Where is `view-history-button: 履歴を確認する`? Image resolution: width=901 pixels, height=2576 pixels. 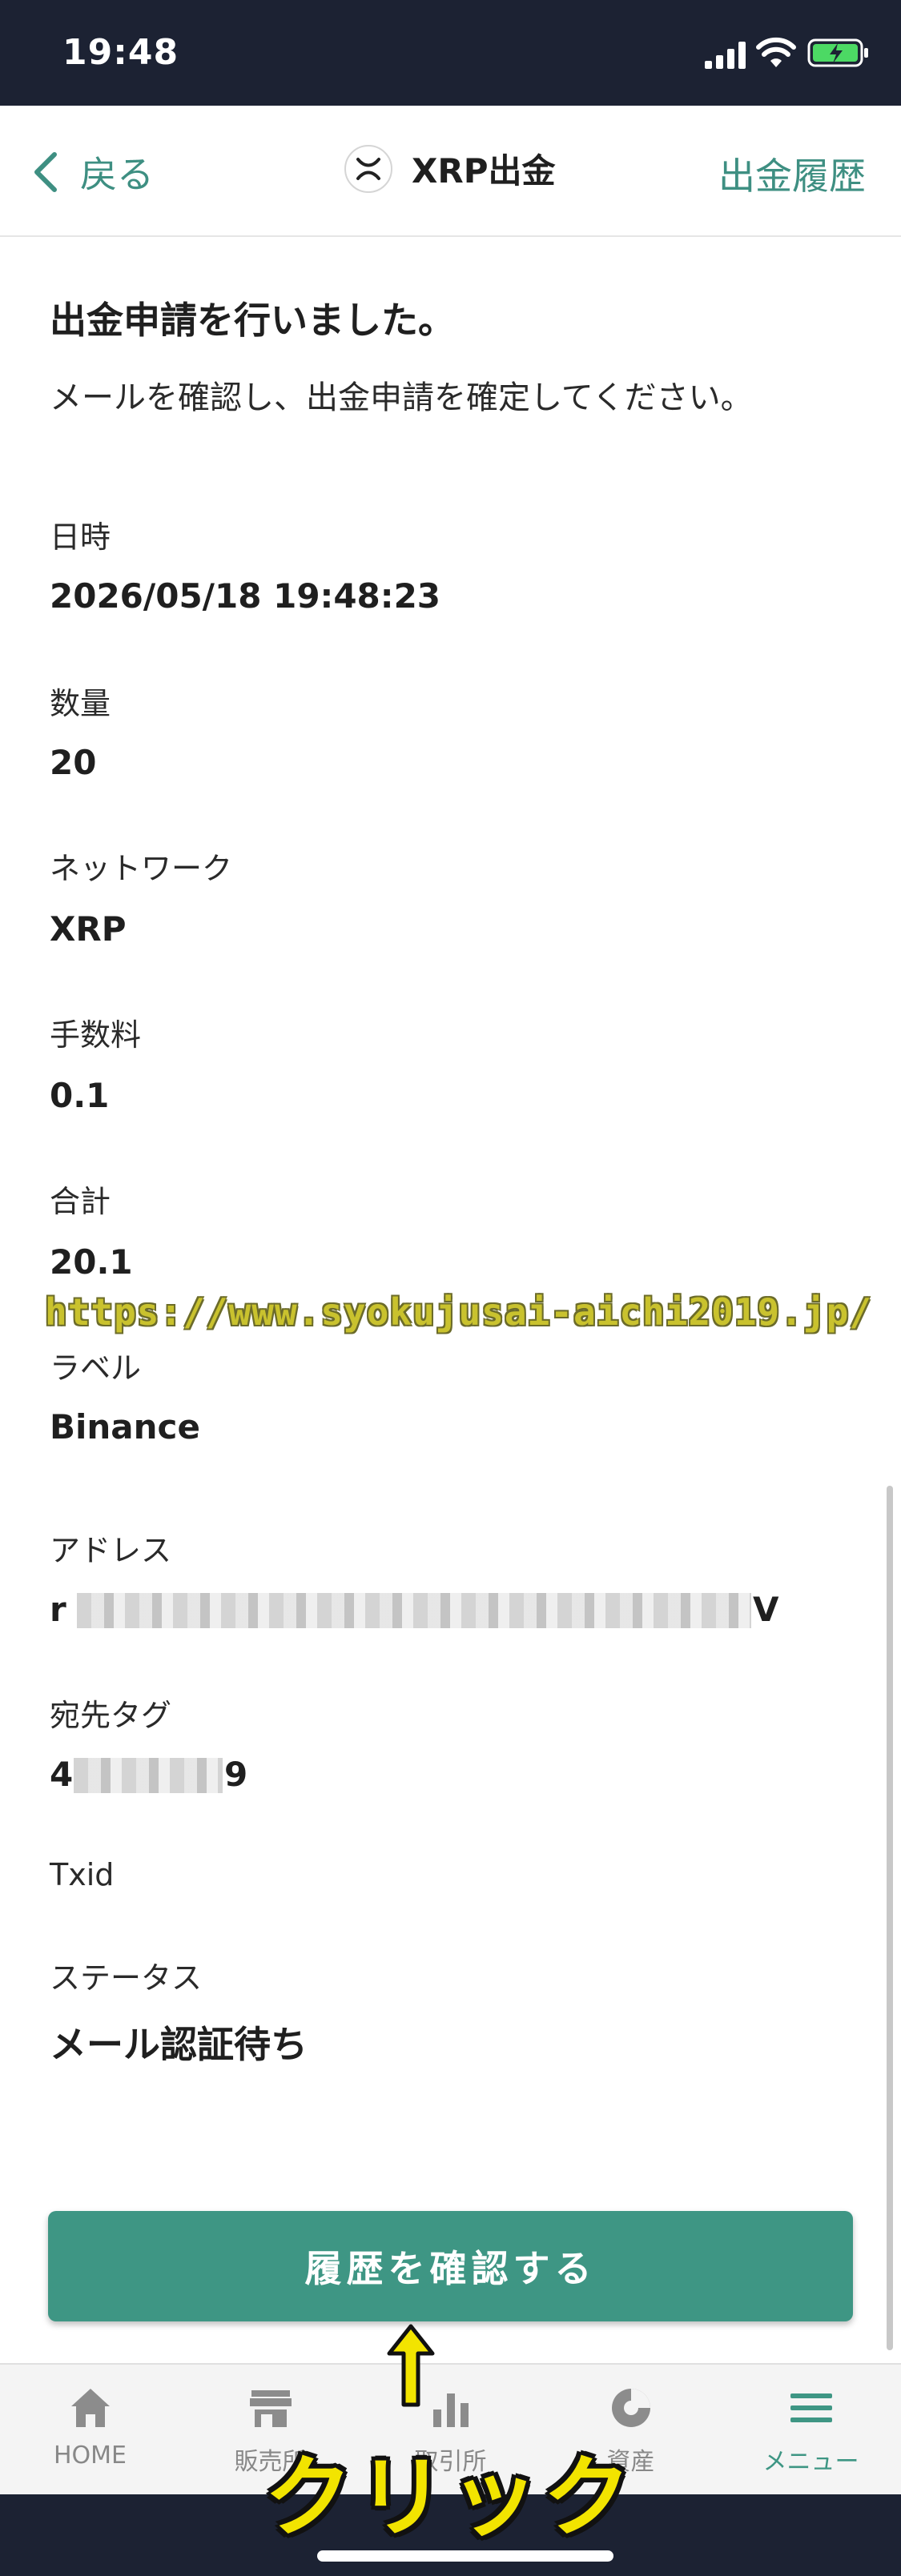 view-history-button: 履歴を確認する is located at coordinates (450, 2266).